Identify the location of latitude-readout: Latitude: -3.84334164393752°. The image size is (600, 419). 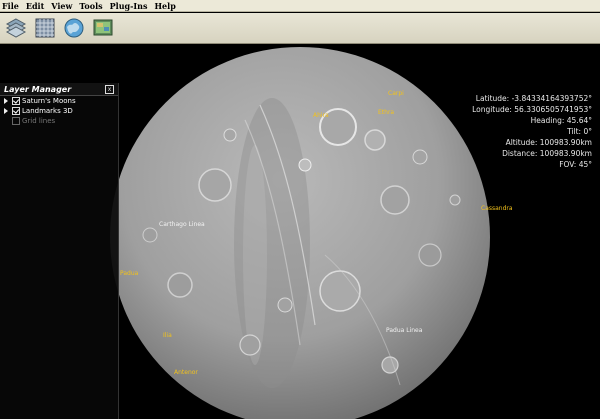
(533, 98).